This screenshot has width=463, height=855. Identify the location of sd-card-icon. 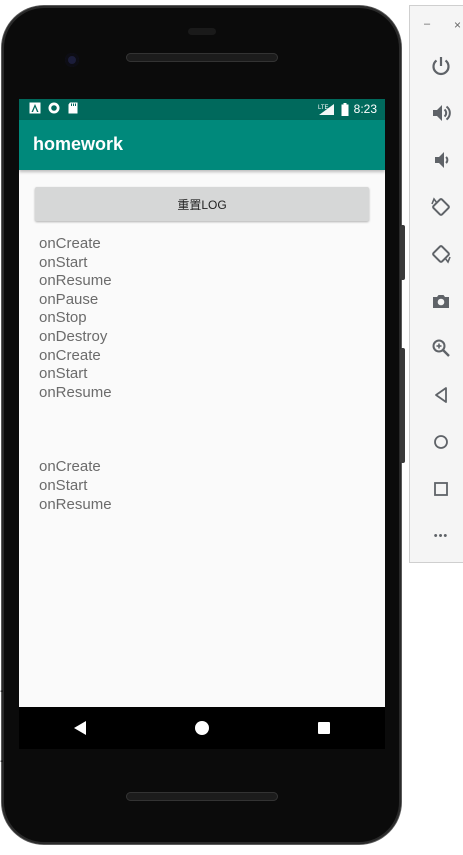
(73, 108).